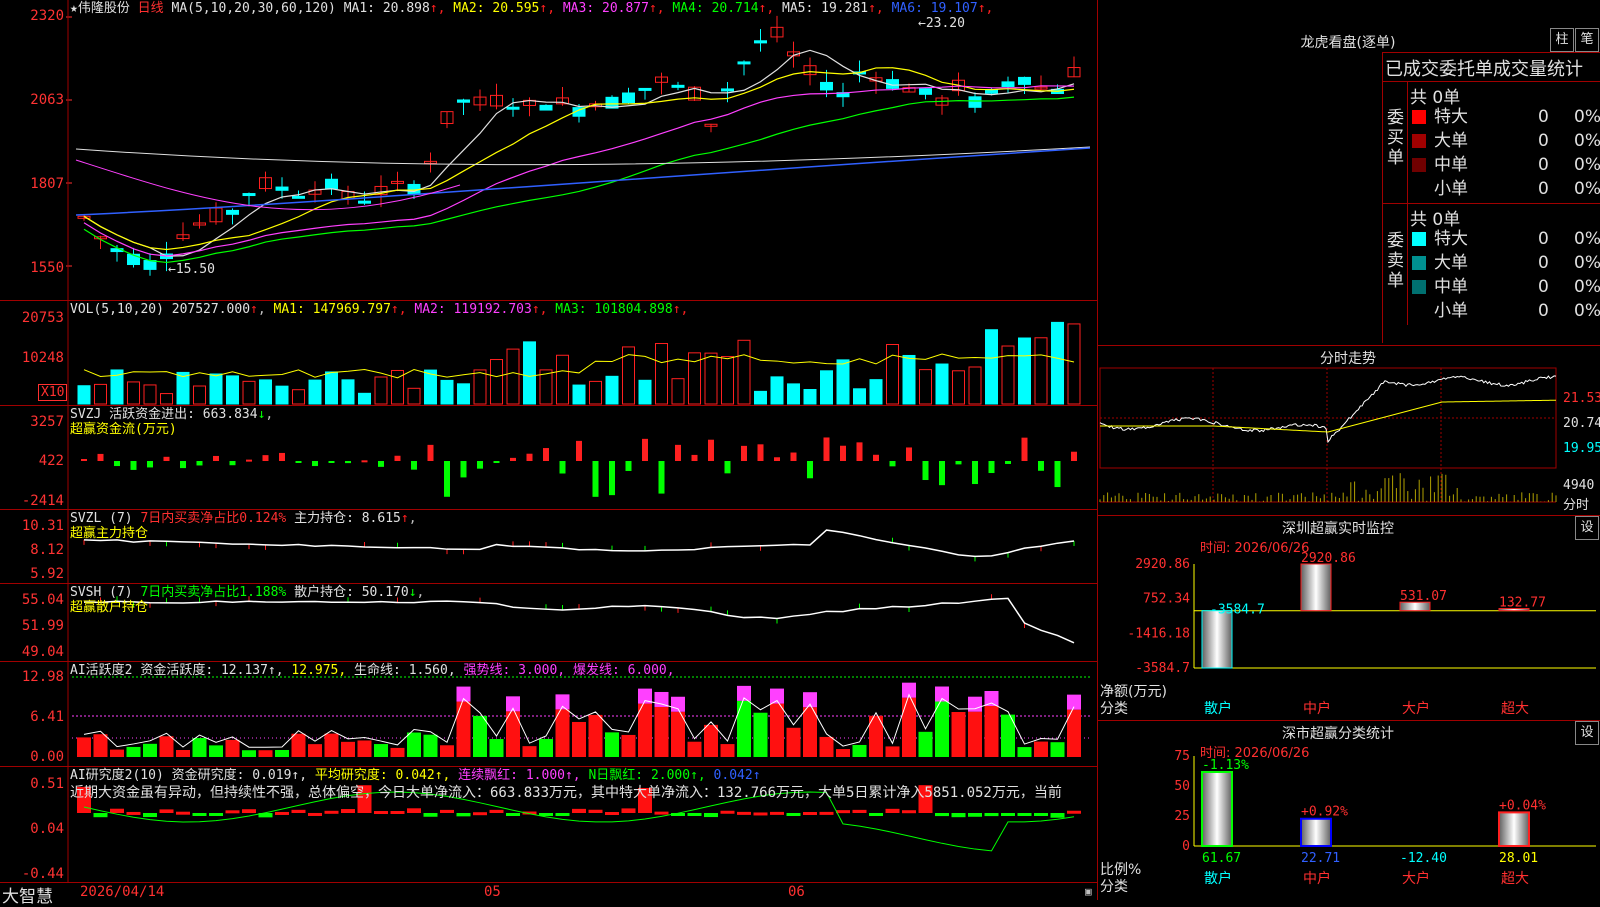  What do you see at coordinates (602, 8) in the screenshot?
I see `ma-value: MA3: 20.877` at bounding box center [602, 8].